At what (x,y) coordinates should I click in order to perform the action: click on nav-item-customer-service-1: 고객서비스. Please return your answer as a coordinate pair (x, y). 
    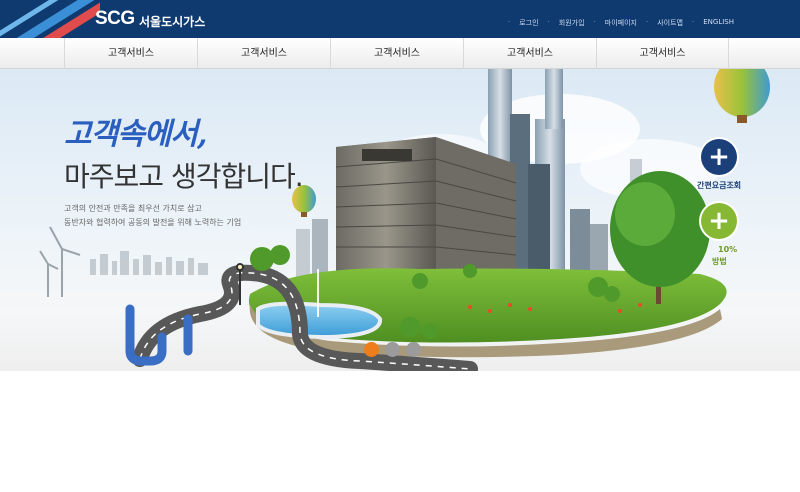
    Looking at the image, I should click on (130, 53).